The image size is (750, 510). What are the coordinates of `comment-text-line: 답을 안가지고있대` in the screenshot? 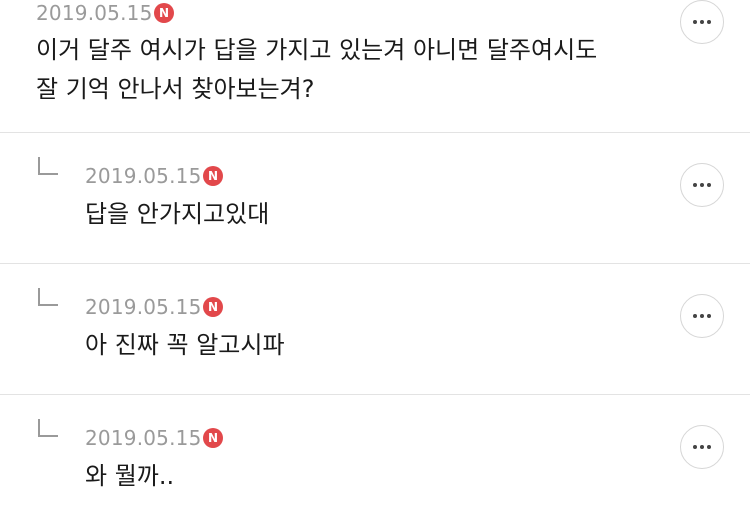 It's located at (177, 214).